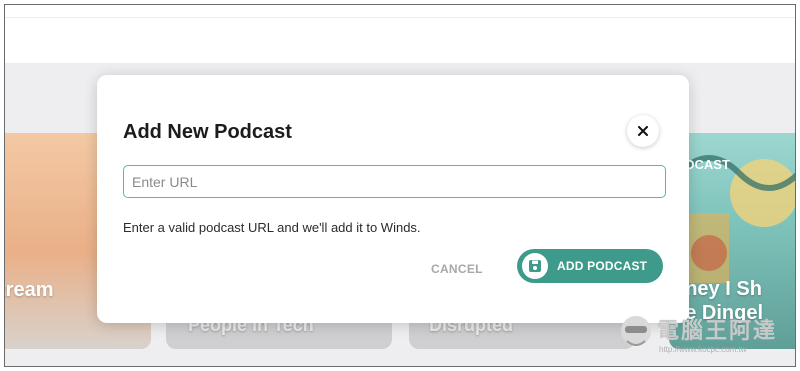 This screenshot has width=800, height=371. I want to click on cancel-button: CANCEL, so click(457, 269).